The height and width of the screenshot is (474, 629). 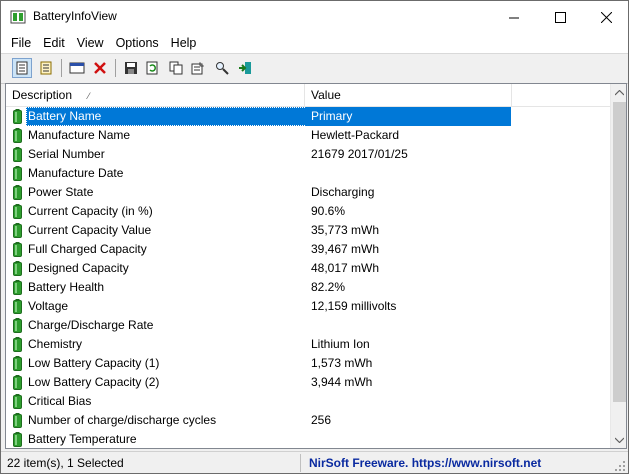 What do you see at coordinates (620, 466) in the screenshot?
I see `resize-grip-icon` at bounding box center [620, 466].